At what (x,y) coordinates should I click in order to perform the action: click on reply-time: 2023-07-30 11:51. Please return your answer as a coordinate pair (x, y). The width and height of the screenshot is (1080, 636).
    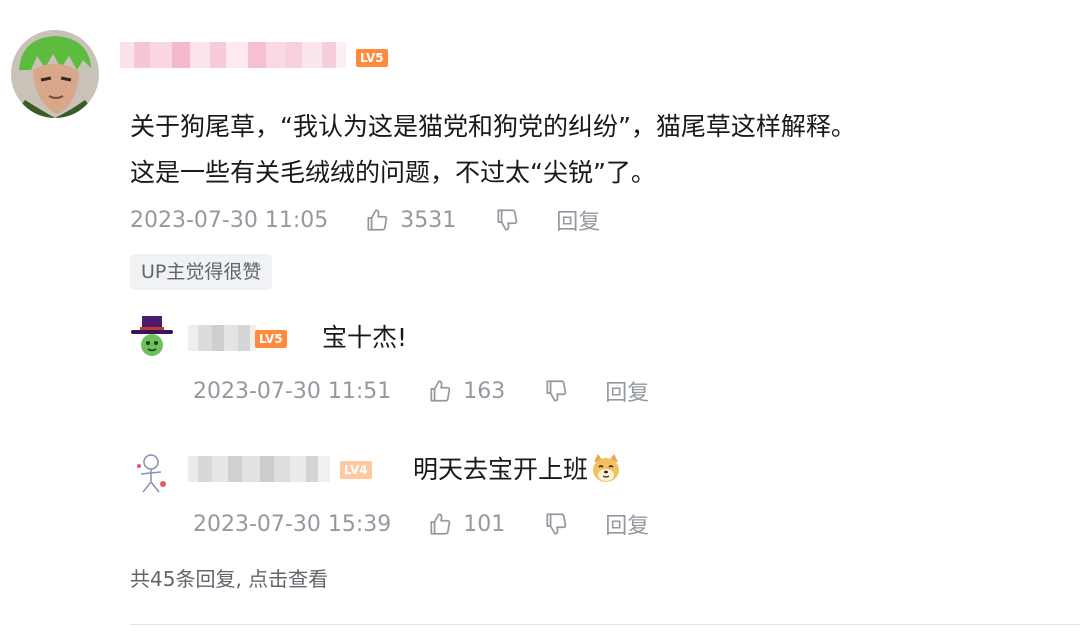
    Looking at the image, I should click on (292, 391).